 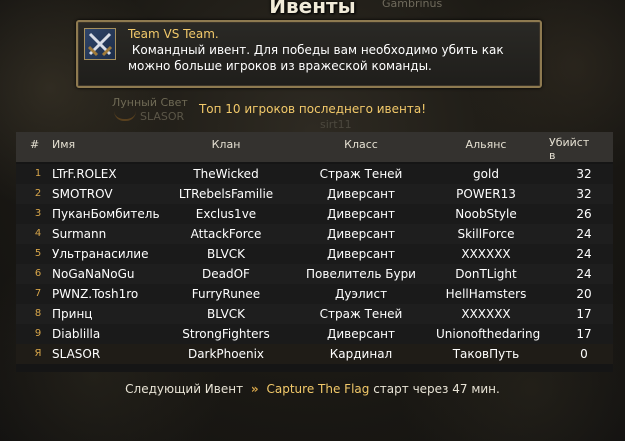 I want to click on next-event-label: Следующий Ивент, so click(x=184, y=389).